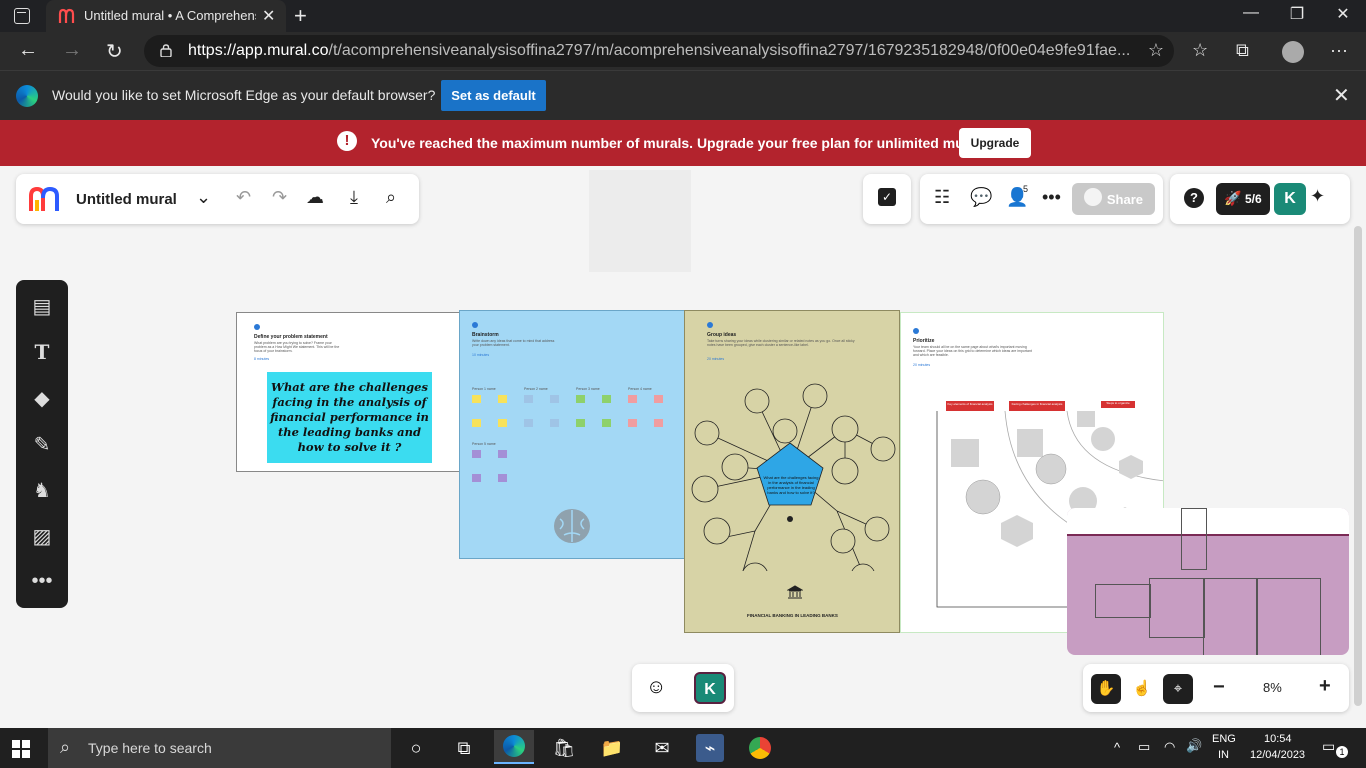  Describe the element at coordinates (42, 536) in the screenshot. I see `image-icon: ▨` at that location.